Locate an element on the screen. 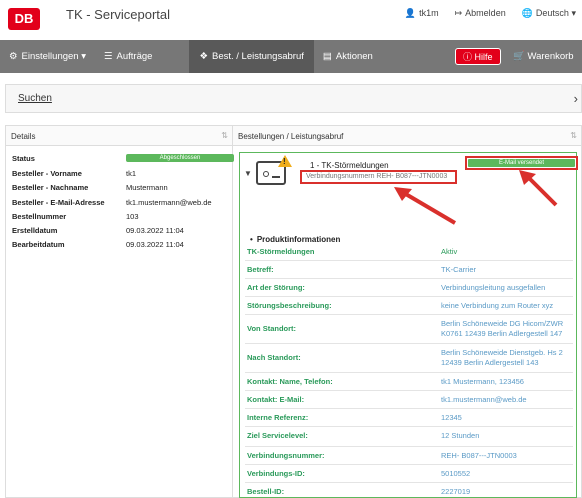 The height and width of the screenshot is (498, 582). detail-label: Besteller - E-Mail-Adresse is located at coordinates (58, 202).